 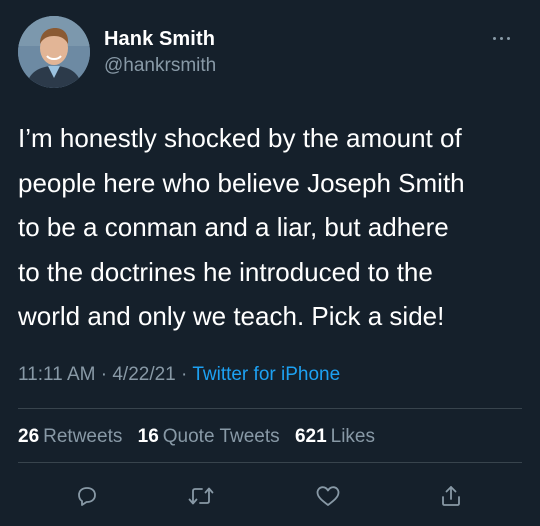 What do you see at coordinates (159, 39) in the screenshot?
I see `author-name: Hank Smith` at bounding box center [159, 39].